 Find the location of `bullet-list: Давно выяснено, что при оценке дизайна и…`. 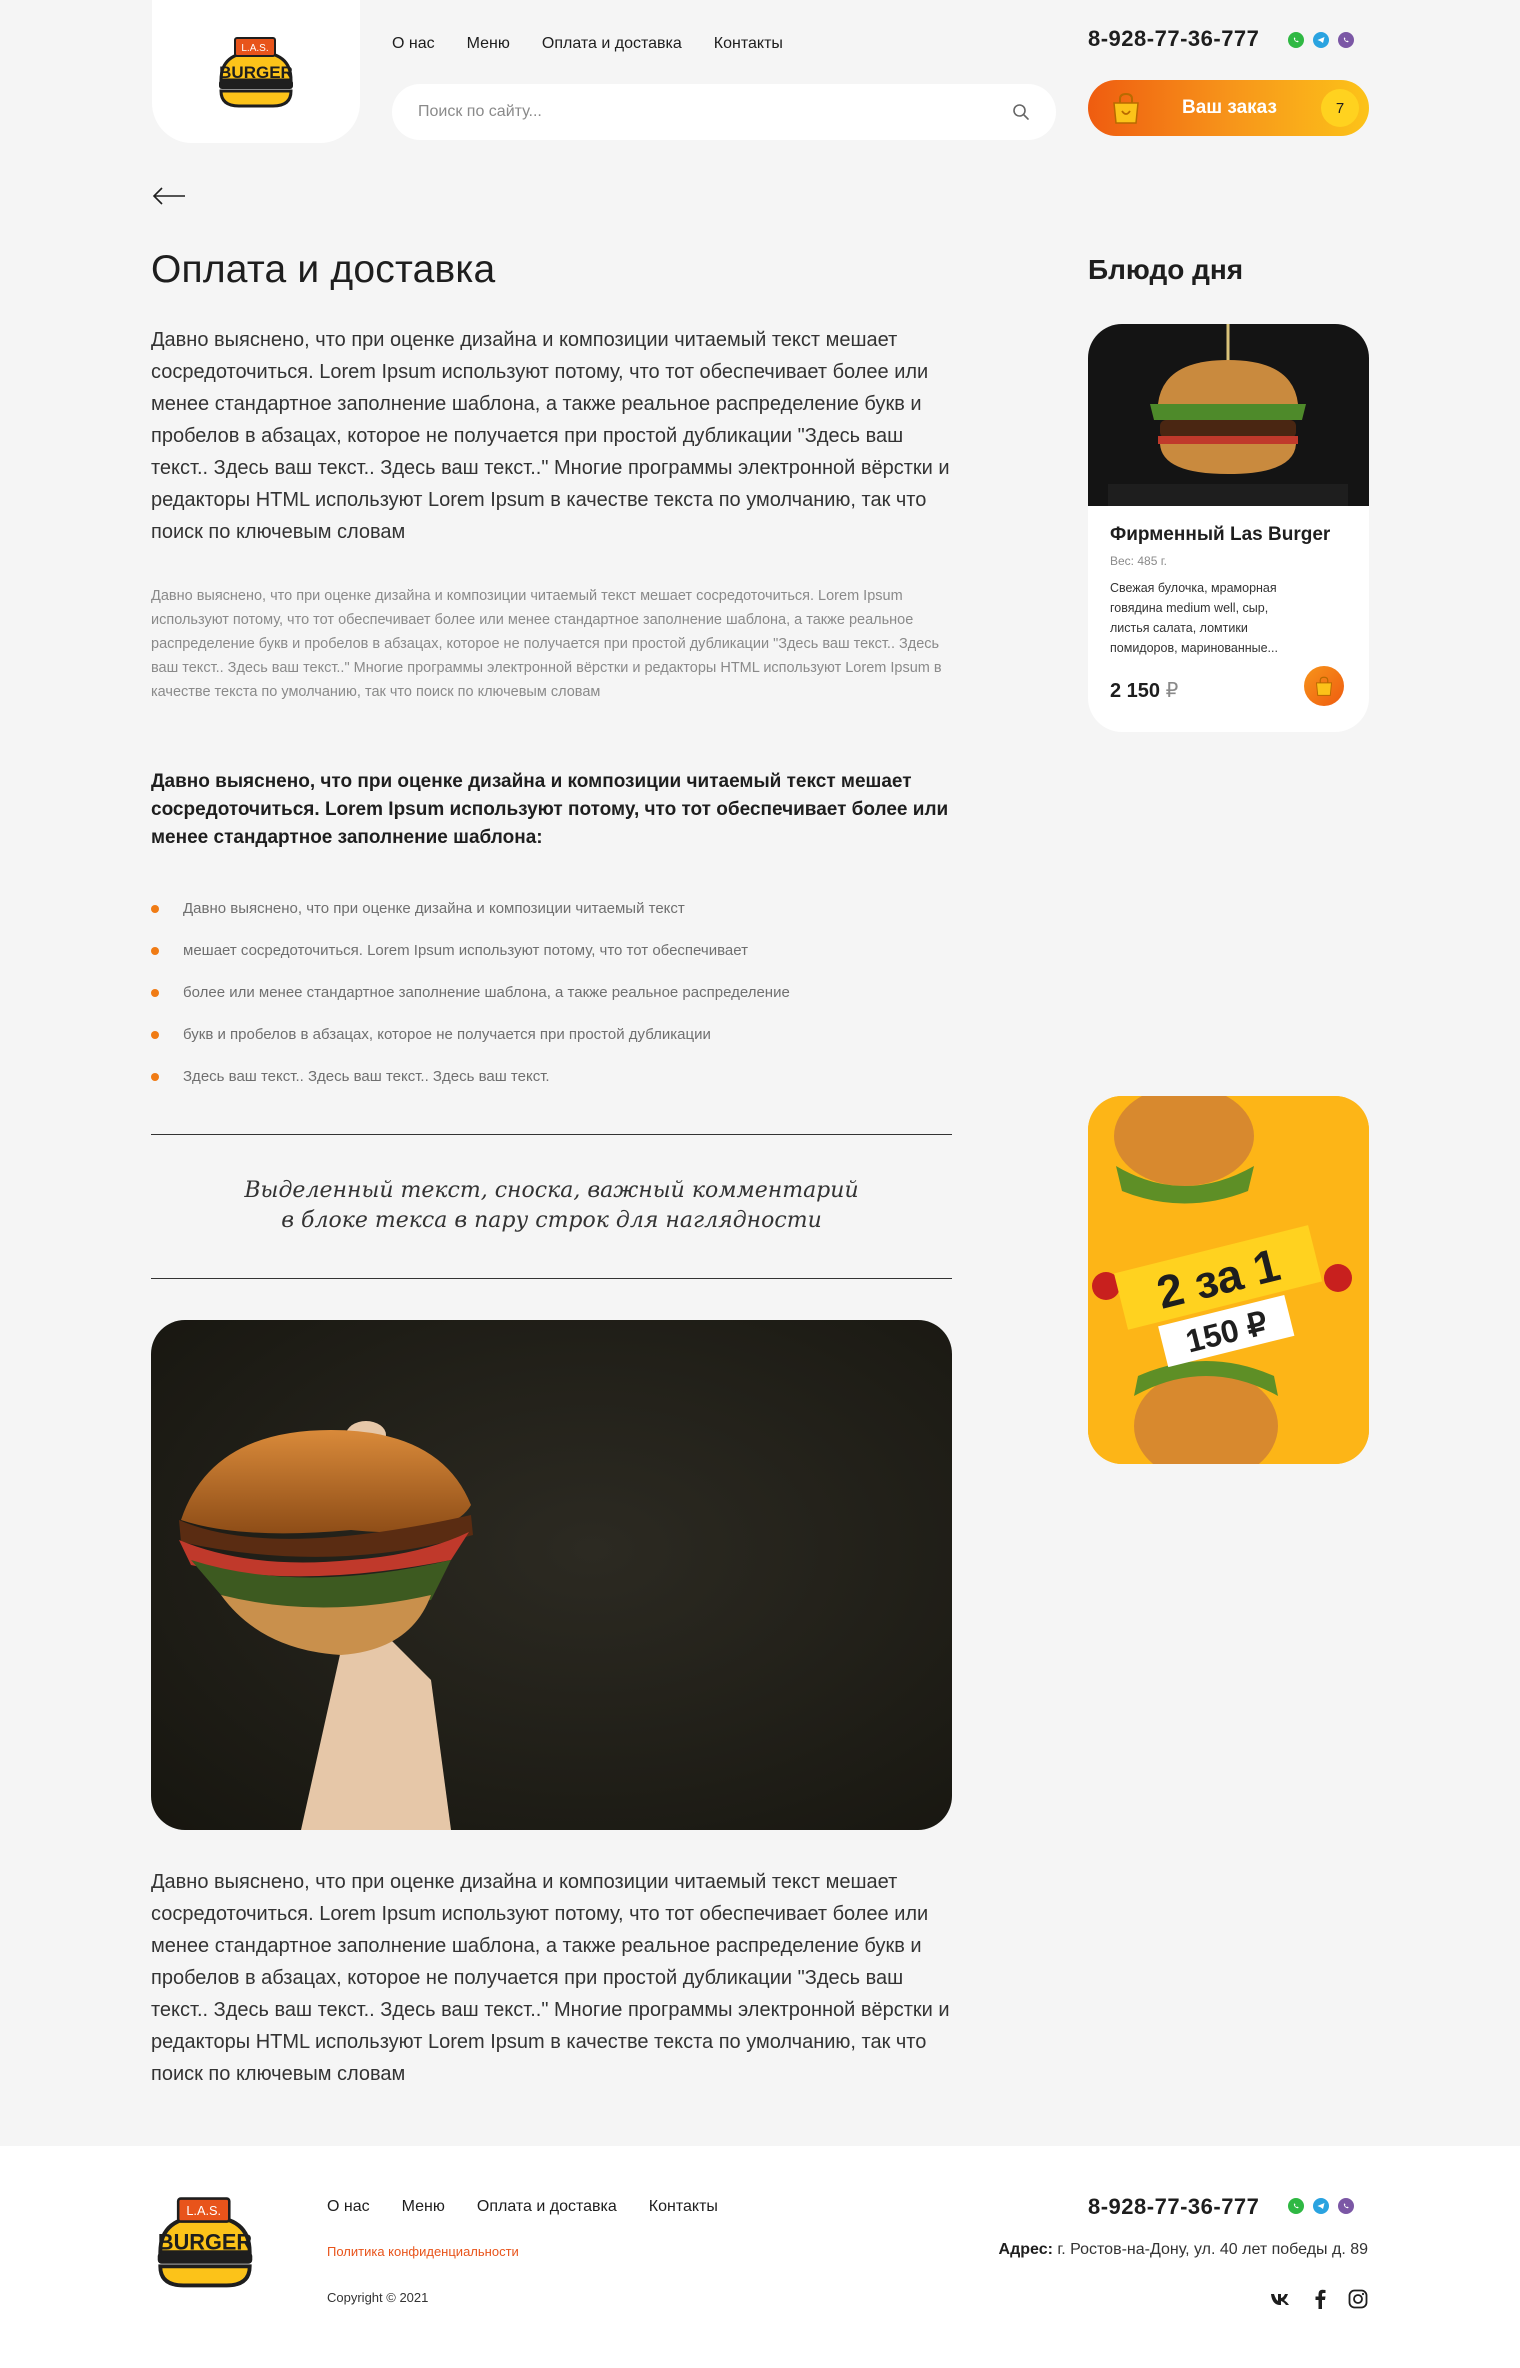

bullet-list: Давно выяснено, что при оценке дизайна и… is located at coordinates (556, 993).